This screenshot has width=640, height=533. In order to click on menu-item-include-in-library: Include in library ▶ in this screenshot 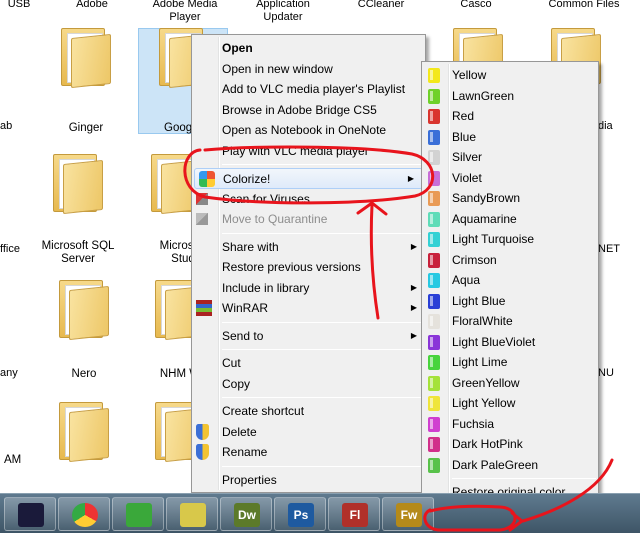, I will do `click(308, 288)`.